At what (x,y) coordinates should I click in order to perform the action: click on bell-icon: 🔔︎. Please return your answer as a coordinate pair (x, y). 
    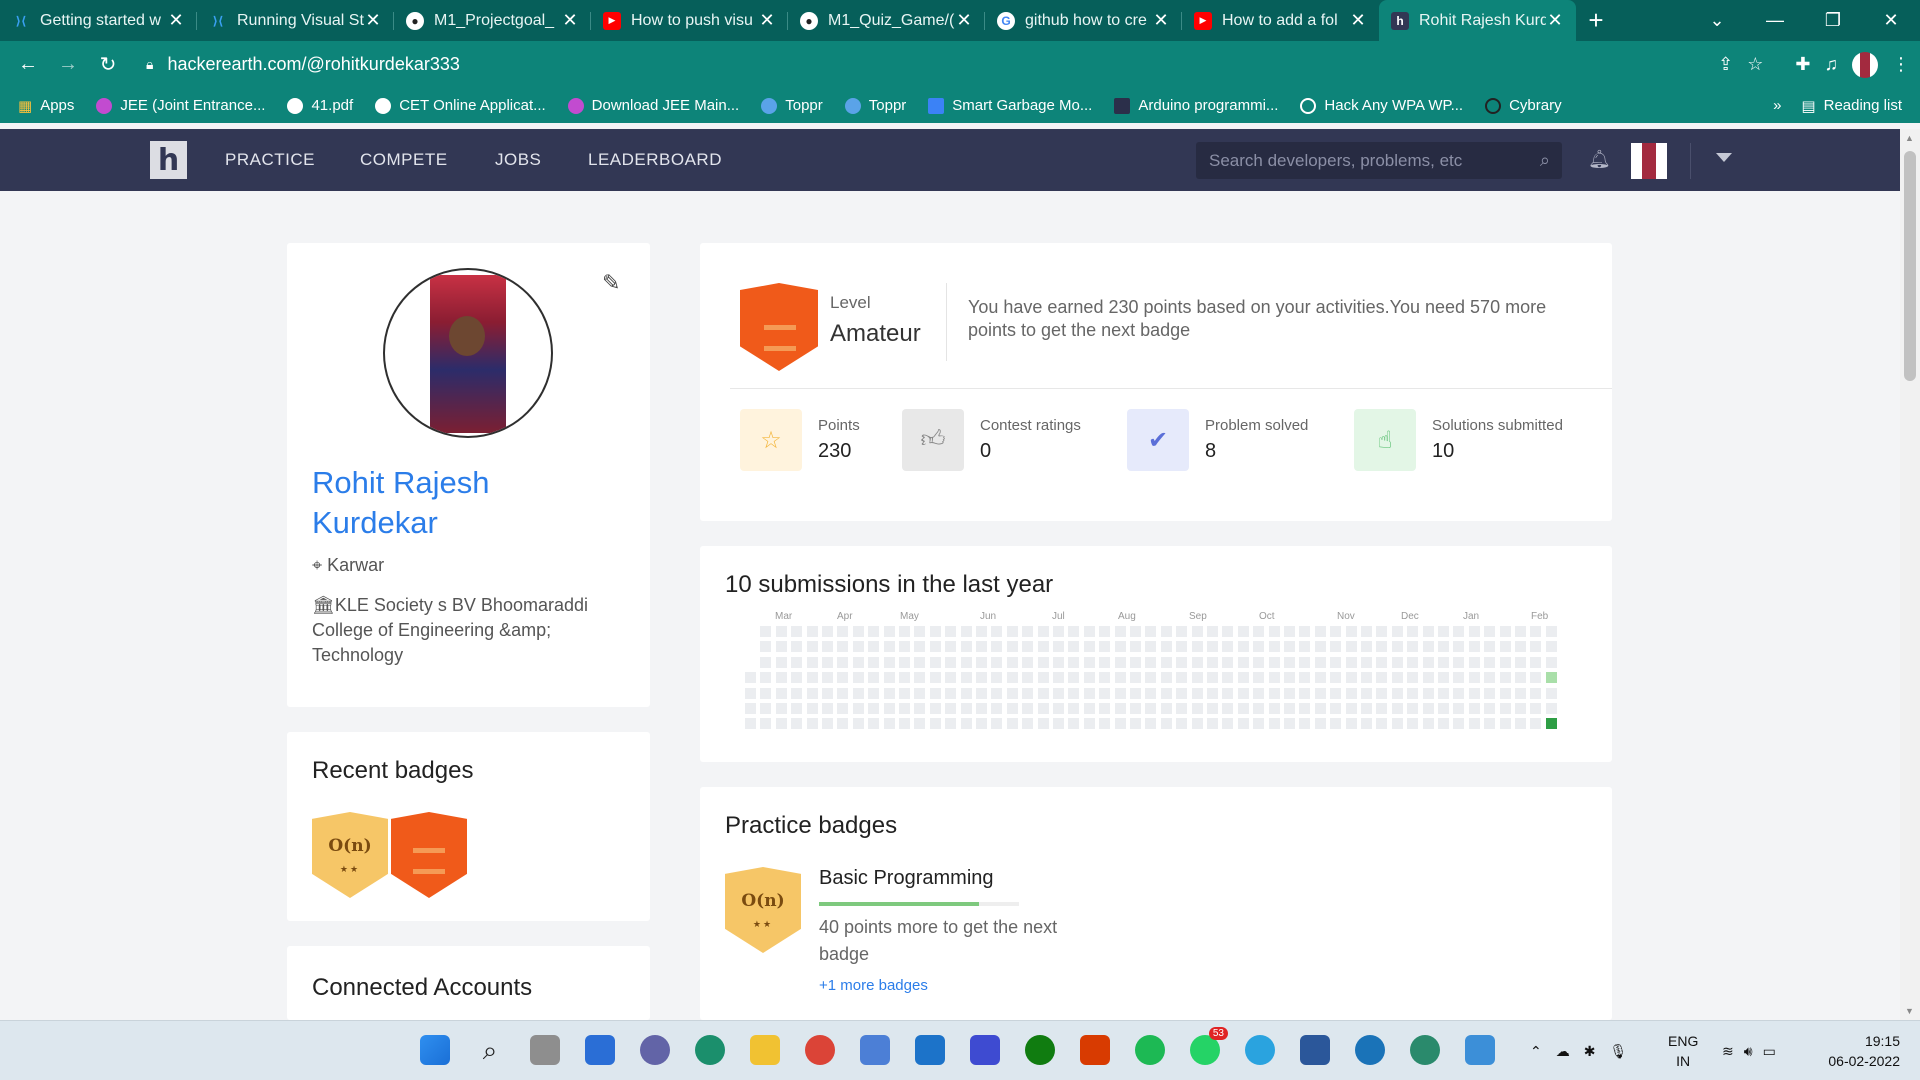
    Looking at the image, I should click on (1599, 159).